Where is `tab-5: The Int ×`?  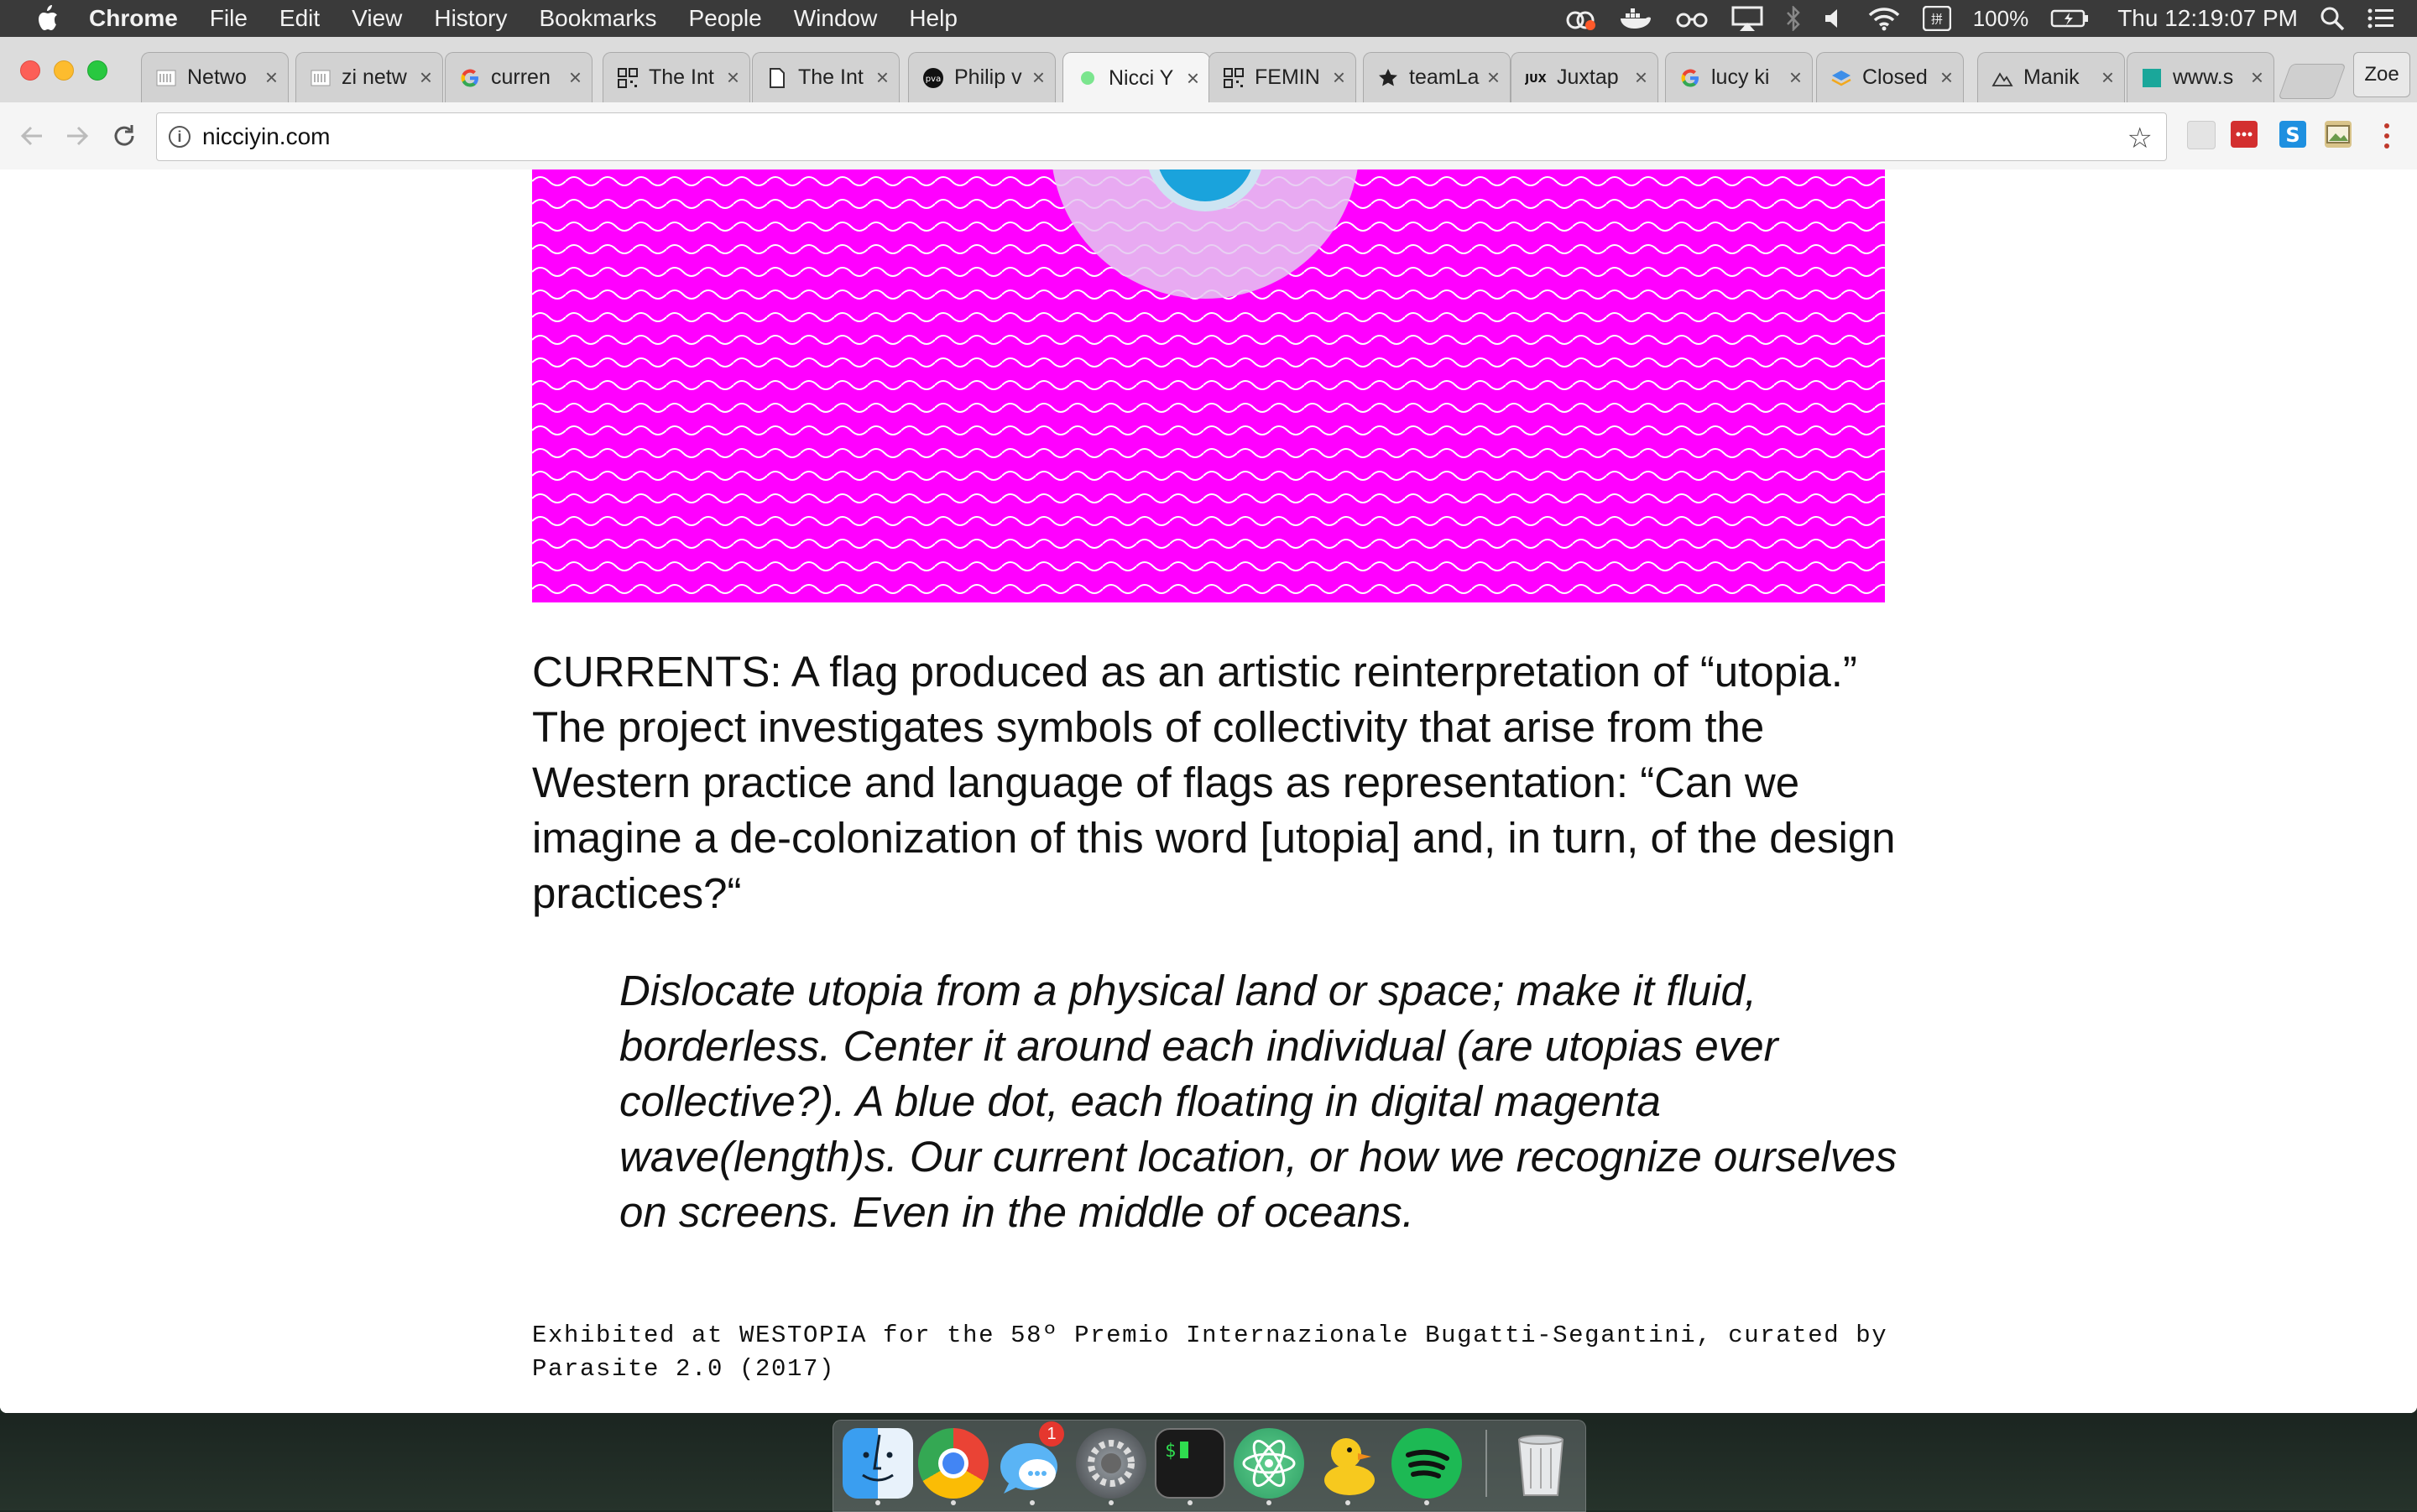 tab-5: The Int × is located at coordinates (826, 77).